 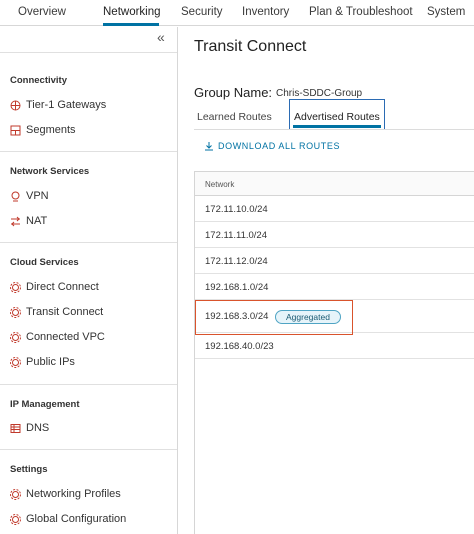 What do you see at coordinates (334, 261) in the screenshot?
I see `table-row: 172.11.12.0/24` at bounding box center [334, 261].